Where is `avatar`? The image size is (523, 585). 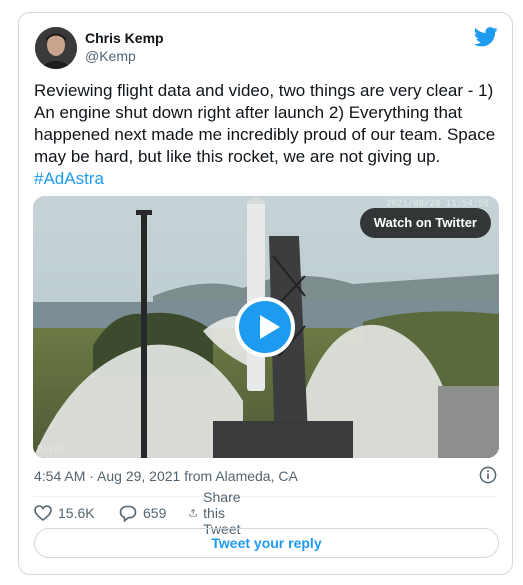 avatar is located at coordinates (56, 48).